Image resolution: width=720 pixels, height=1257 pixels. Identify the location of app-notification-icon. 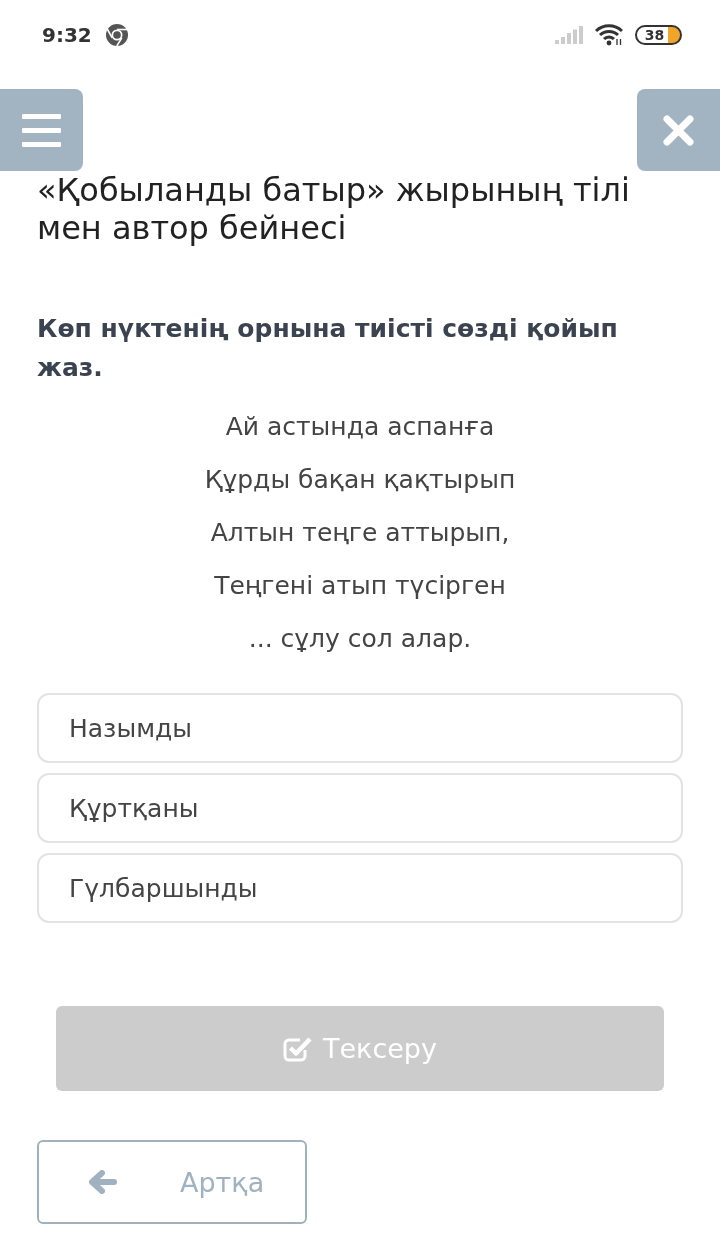
(116, 35).